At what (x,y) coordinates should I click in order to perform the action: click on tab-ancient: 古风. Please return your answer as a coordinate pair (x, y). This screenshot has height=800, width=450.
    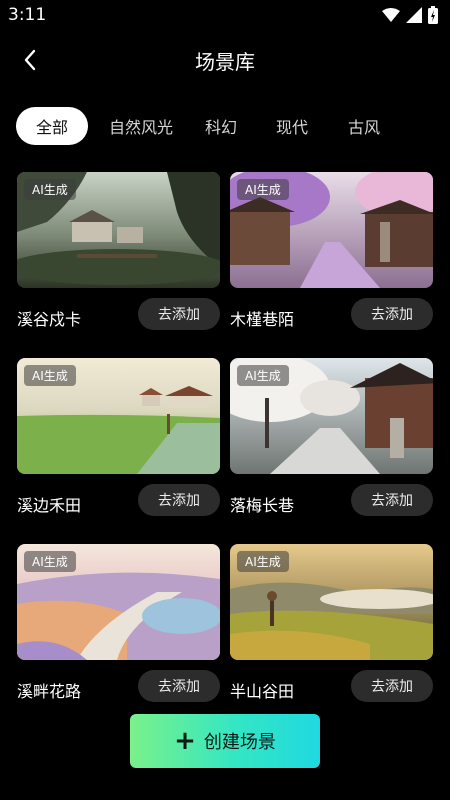
    Looking at the image, I should click on (364, 126).